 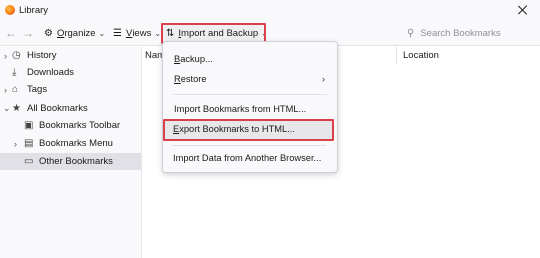 What do you see at coordinates (10, 10) in the screenshot?
I see `firefox-logo-icon` at bounding box center [10, 10].